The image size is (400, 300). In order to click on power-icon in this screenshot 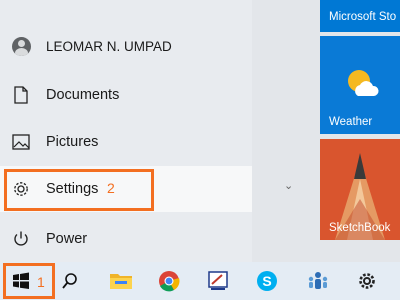, I will do `click(21, 239)`.